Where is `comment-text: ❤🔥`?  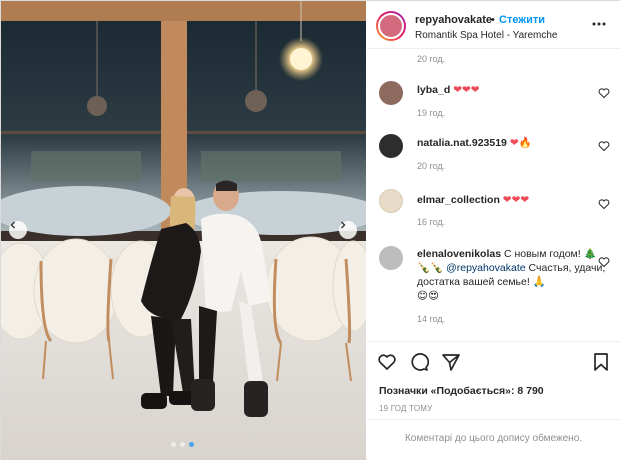 comment-text: ❤🔥 is located at coordinates (520, 143).